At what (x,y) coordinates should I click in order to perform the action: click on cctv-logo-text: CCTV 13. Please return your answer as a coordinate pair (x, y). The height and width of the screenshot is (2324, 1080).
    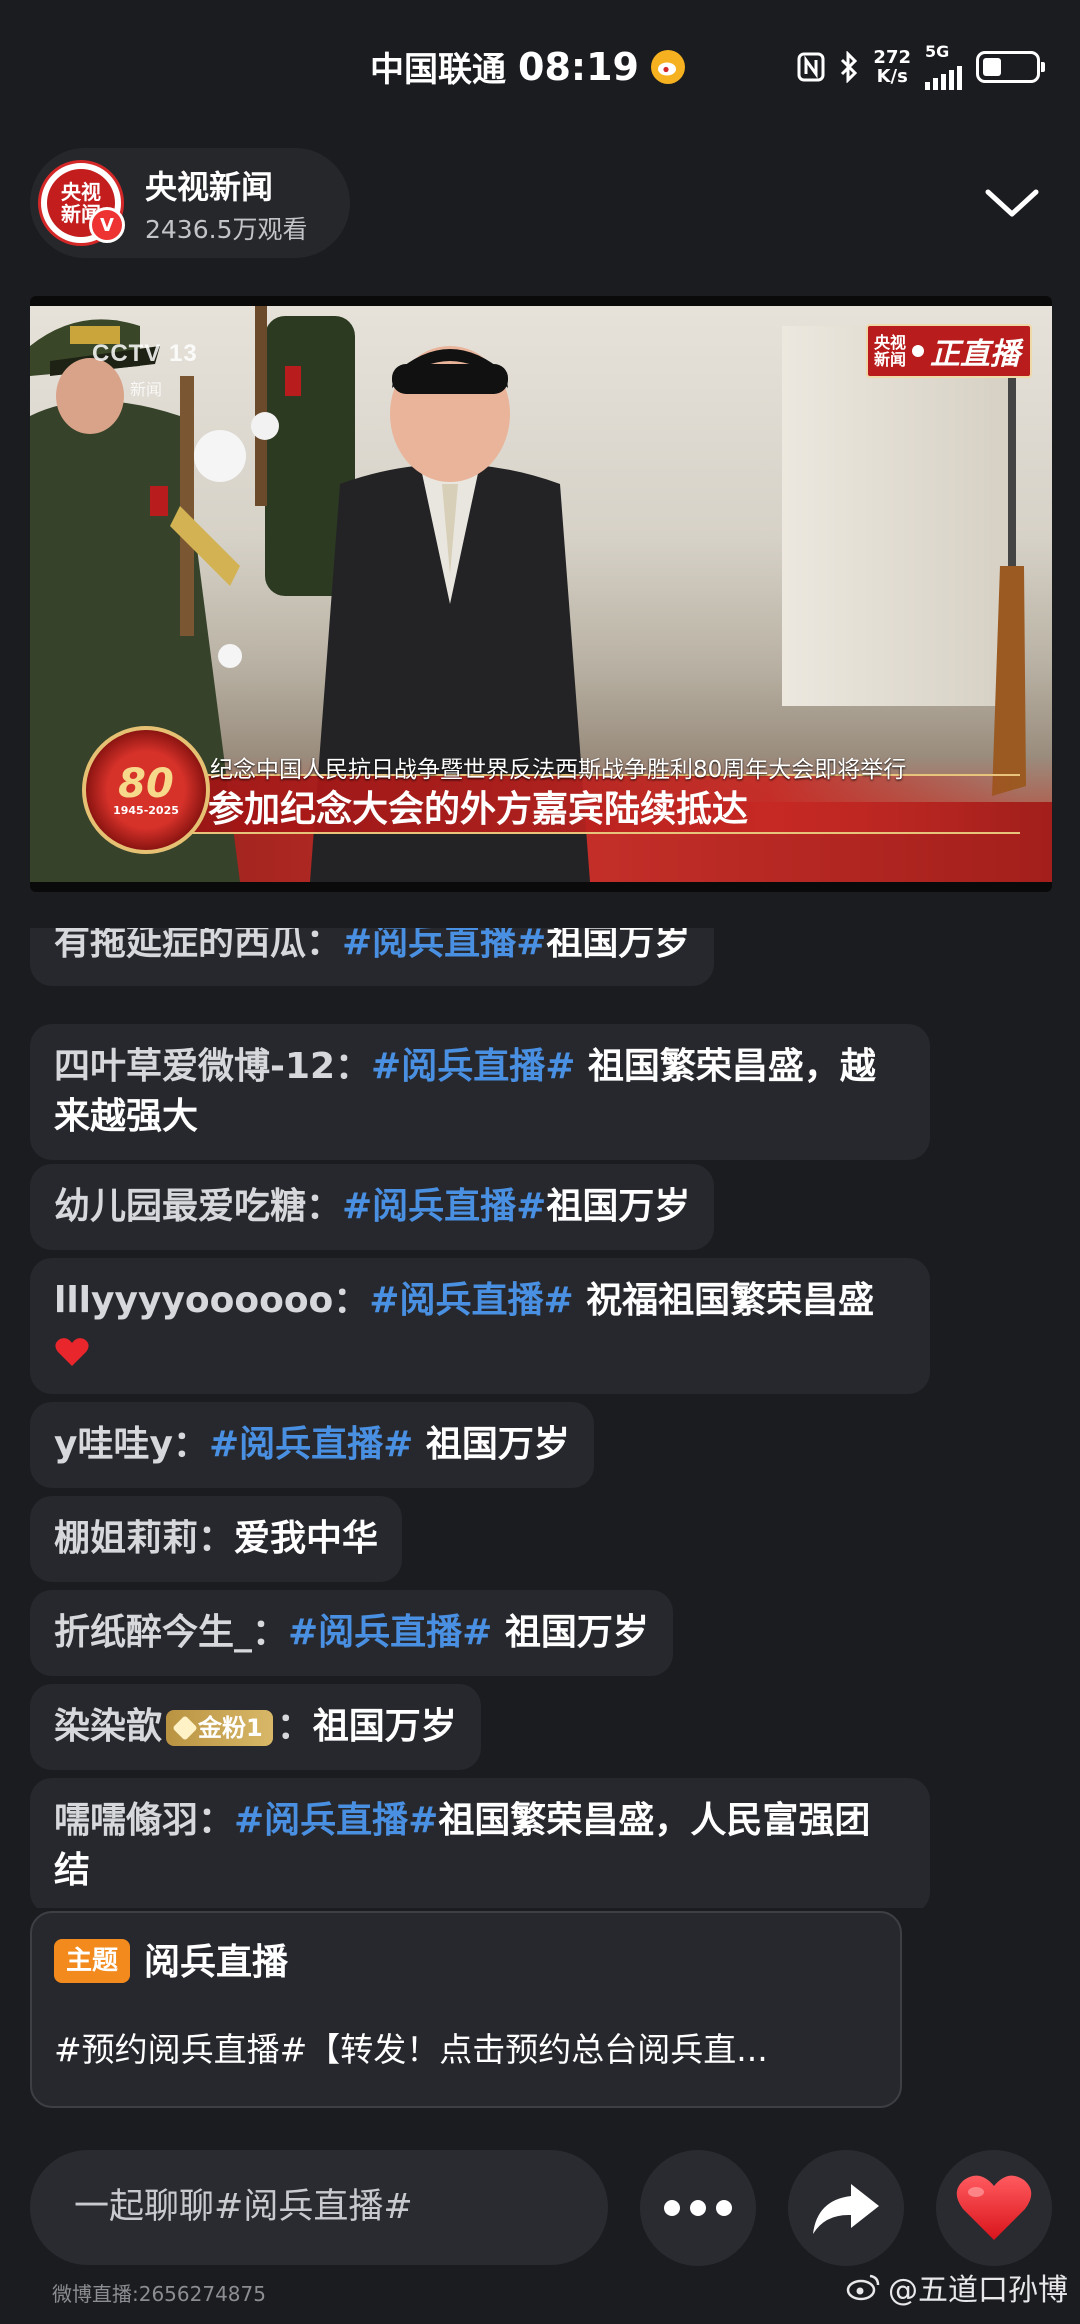
    Looking at the image, I should click on (145, 353).